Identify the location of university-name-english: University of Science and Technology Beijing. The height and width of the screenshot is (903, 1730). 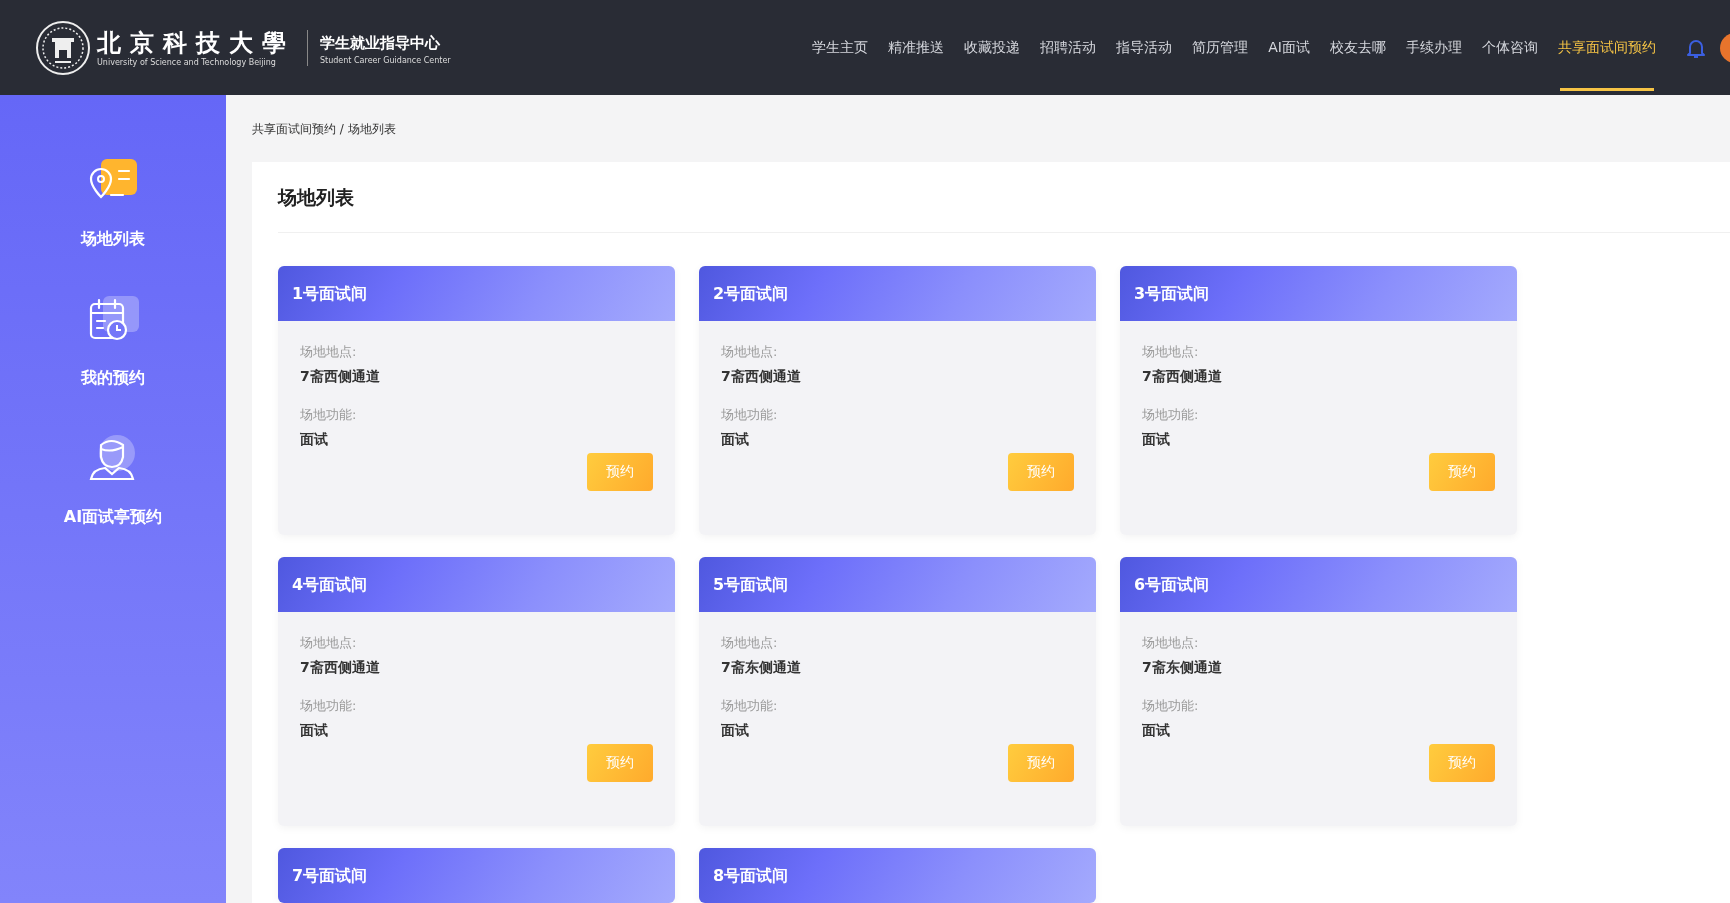
(187, 62).